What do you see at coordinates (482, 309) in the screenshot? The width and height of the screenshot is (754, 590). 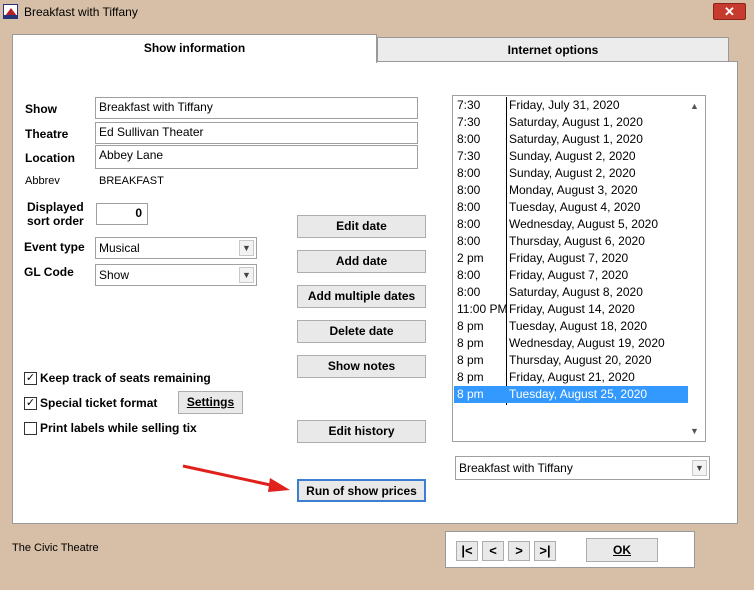 I see `date-row-time: 11:00 PM` at bounding box center [482, 309].